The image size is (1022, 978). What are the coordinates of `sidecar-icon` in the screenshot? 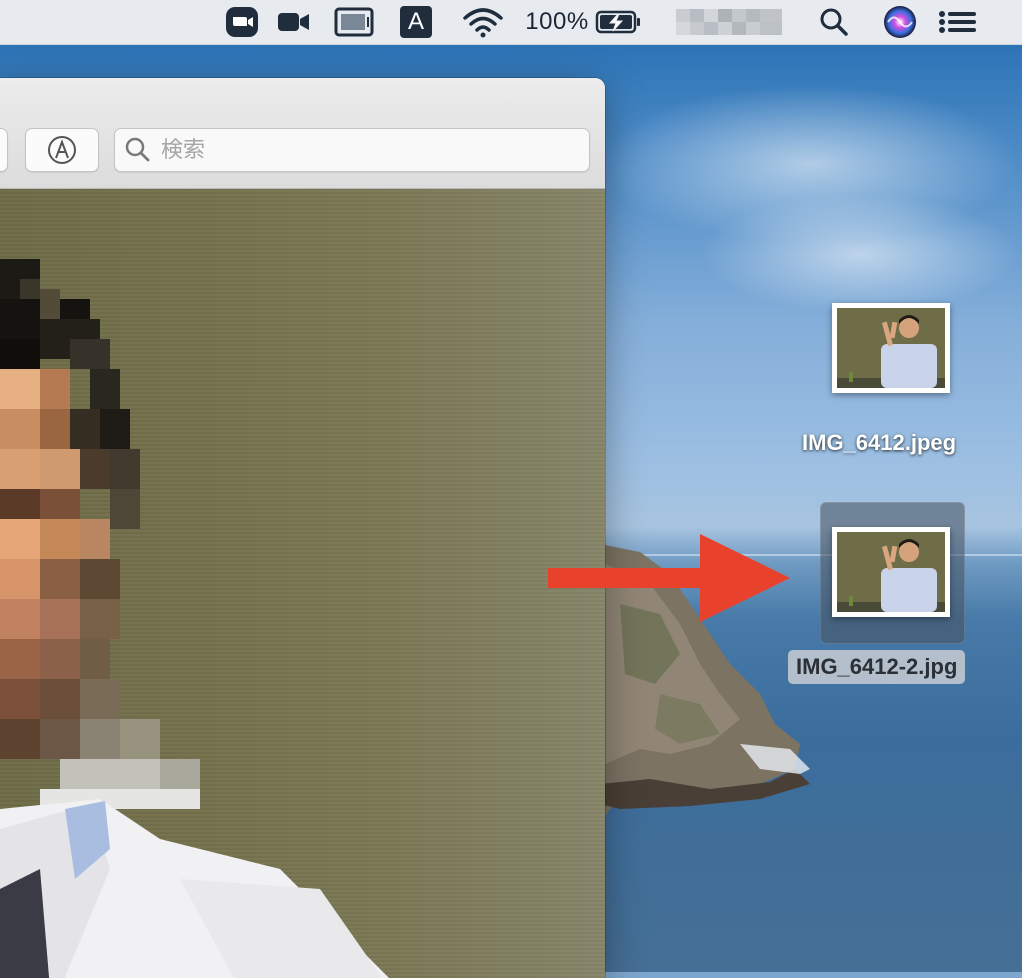 It's located at (354, 22).